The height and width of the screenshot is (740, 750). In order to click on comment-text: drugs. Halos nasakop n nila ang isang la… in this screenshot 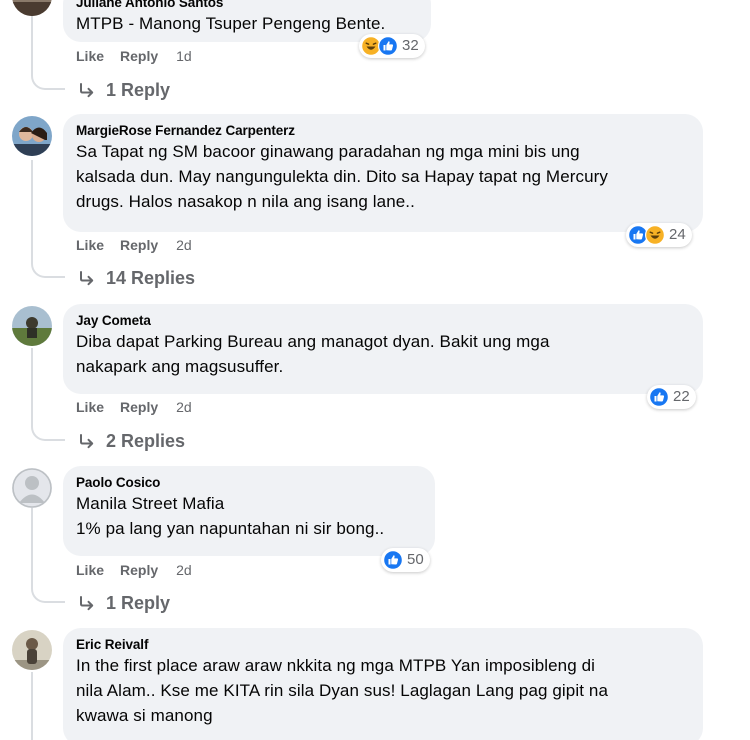, I will do `click(245, 201)`.